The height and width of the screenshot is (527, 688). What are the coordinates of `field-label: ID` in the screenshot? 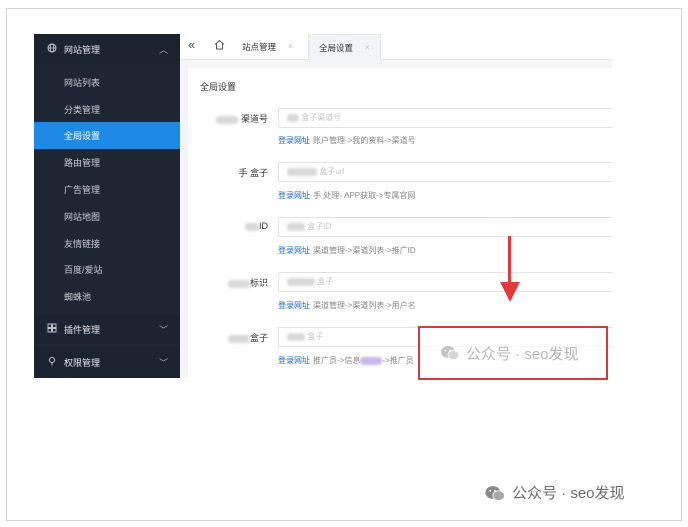 It's located at (228, 226).